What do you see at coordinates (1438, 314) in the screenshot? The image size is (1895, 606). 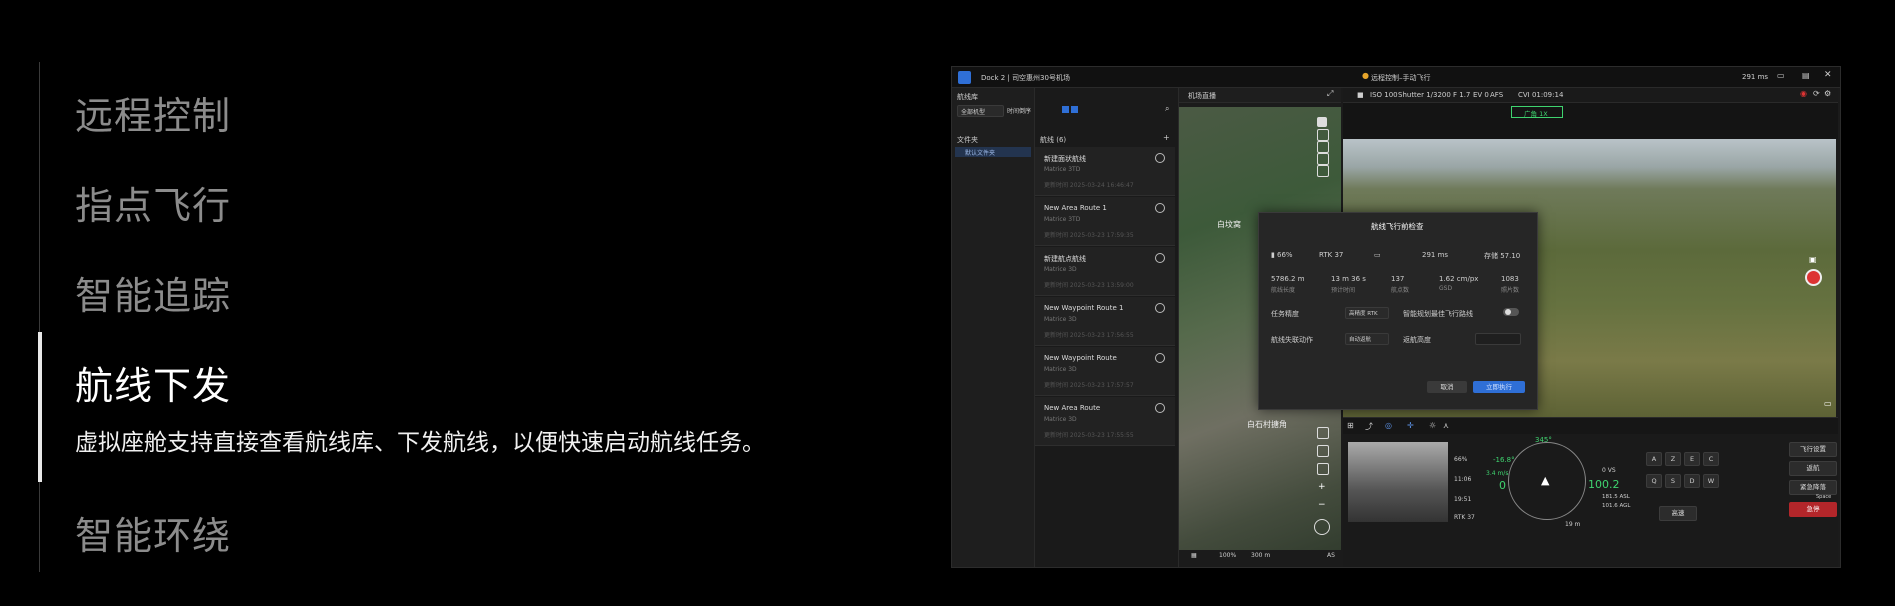 I see `optimal-route-label: 智能规划最佳飞行路线` at bounding box center [1438, 314].